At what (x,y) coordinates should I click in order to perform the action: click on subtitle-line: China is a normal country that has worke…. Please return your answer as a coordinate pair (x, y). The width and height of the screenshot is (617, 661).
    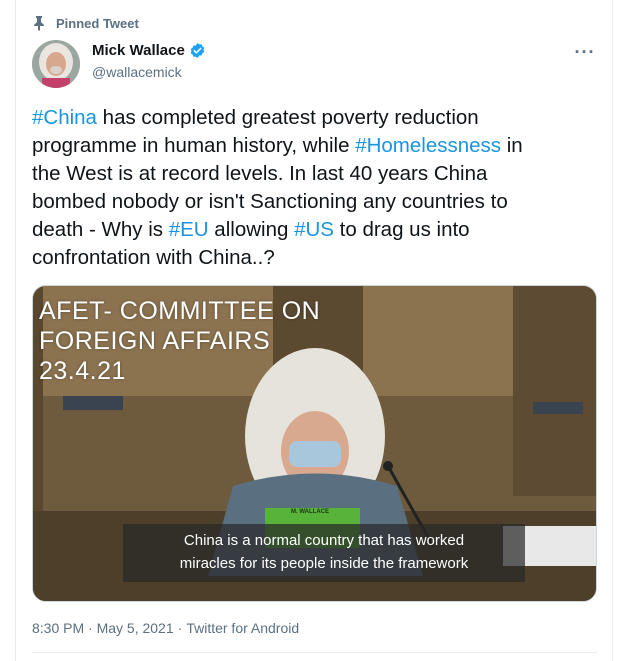
    Looking at the image, I should click on (324, 540).